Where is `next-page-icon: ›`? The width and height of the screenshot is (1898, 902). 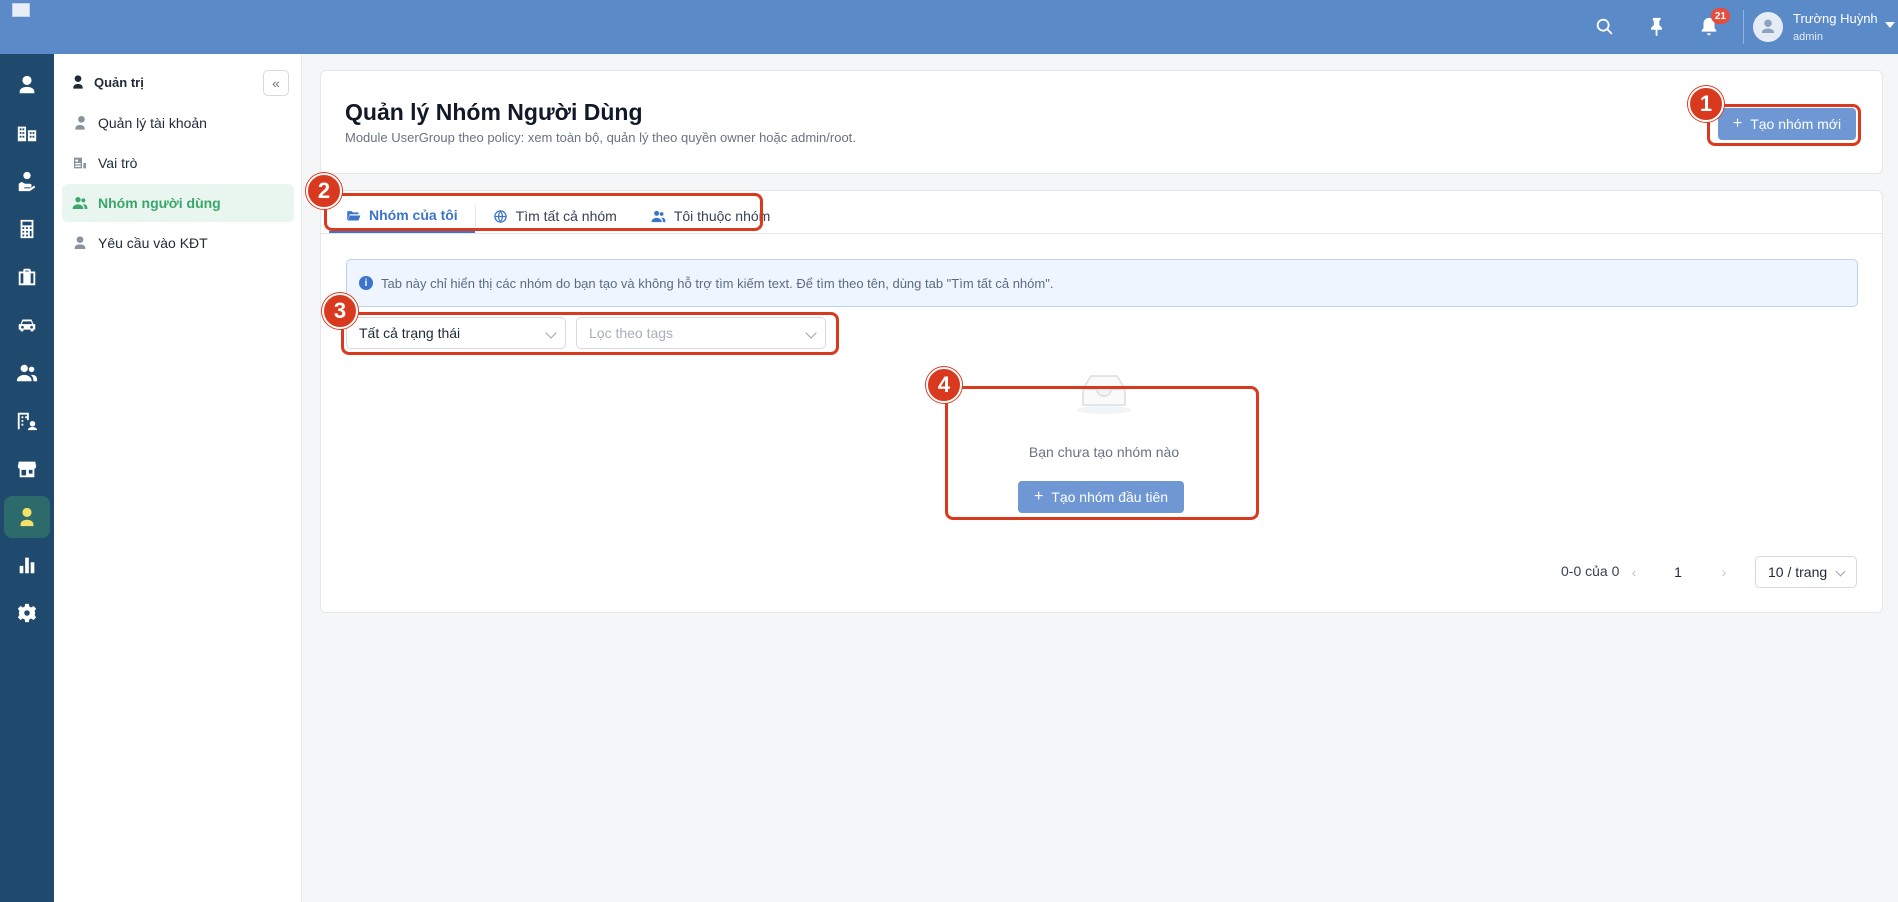 next-page-icon: › is located at coordinates (1724, 572).